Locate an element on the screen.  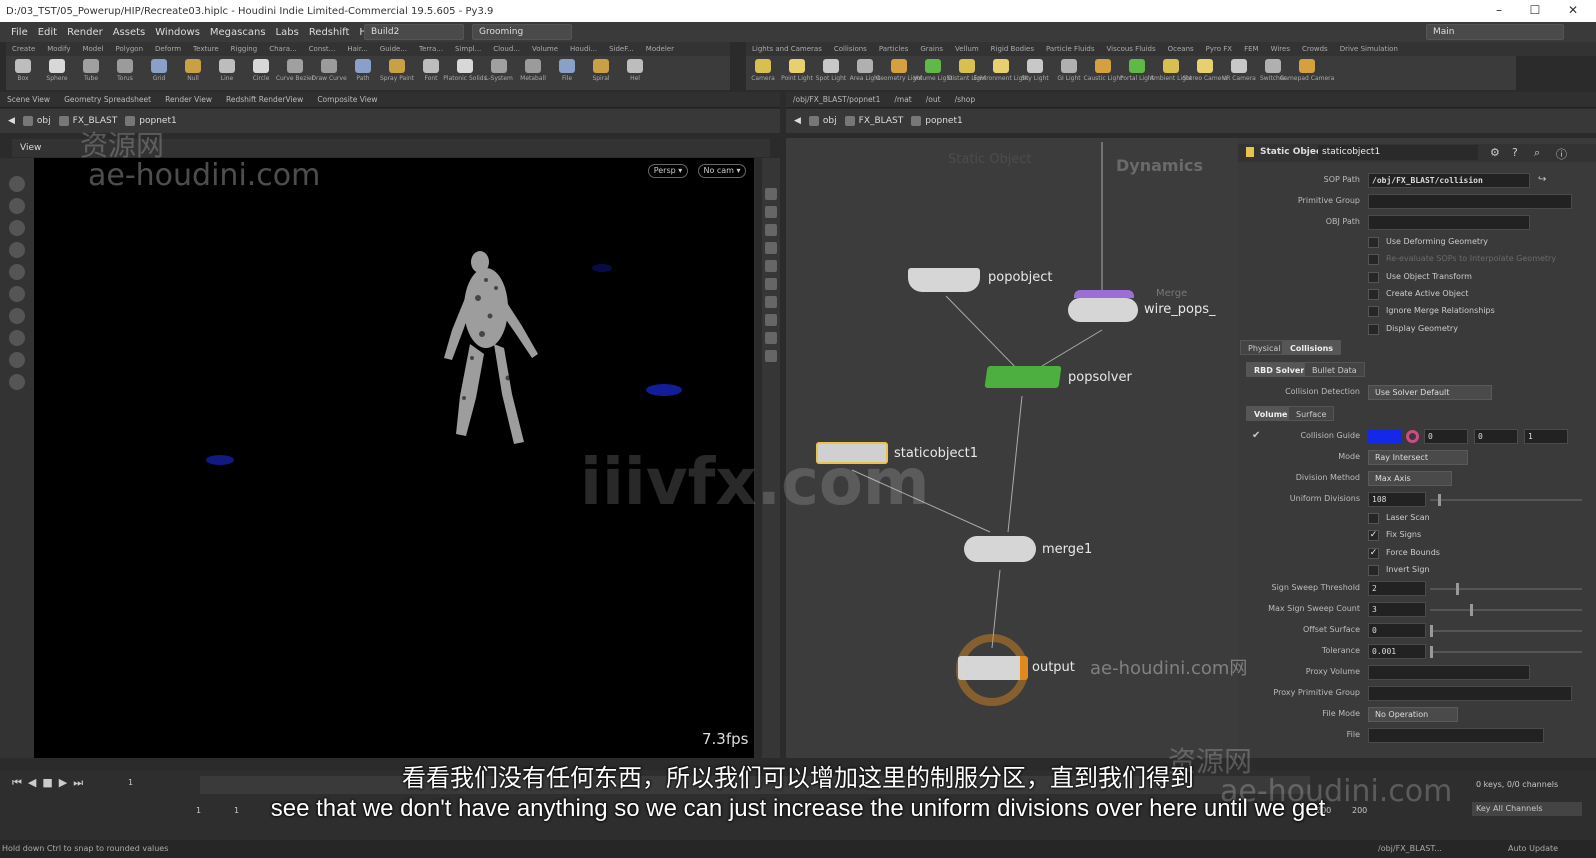
popobject-node is located at coordinates (944, 280).